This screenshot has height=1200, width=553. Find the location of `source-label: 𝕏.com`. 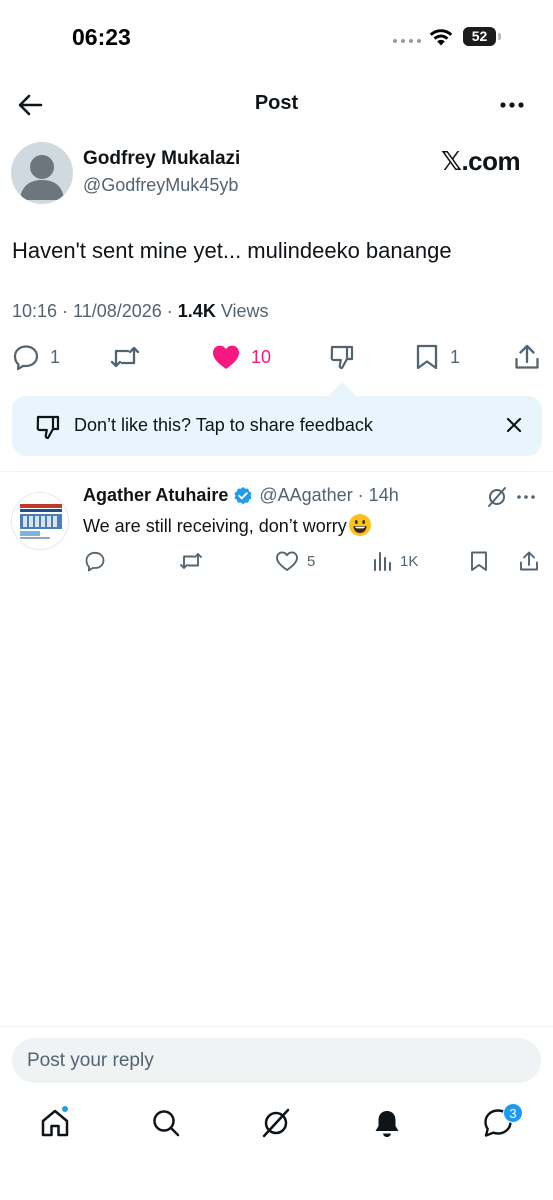

source-label: 𝕏.com is located at coordinates (481, 161).